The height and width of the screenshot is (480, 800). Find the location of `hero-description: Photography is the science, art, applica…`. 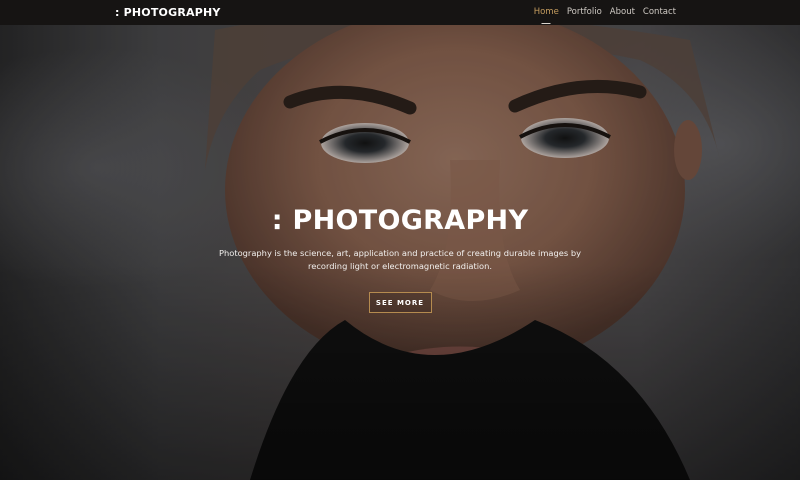

hero-description: Photography is the science, art, applica… is located at coordinates (400, 259).